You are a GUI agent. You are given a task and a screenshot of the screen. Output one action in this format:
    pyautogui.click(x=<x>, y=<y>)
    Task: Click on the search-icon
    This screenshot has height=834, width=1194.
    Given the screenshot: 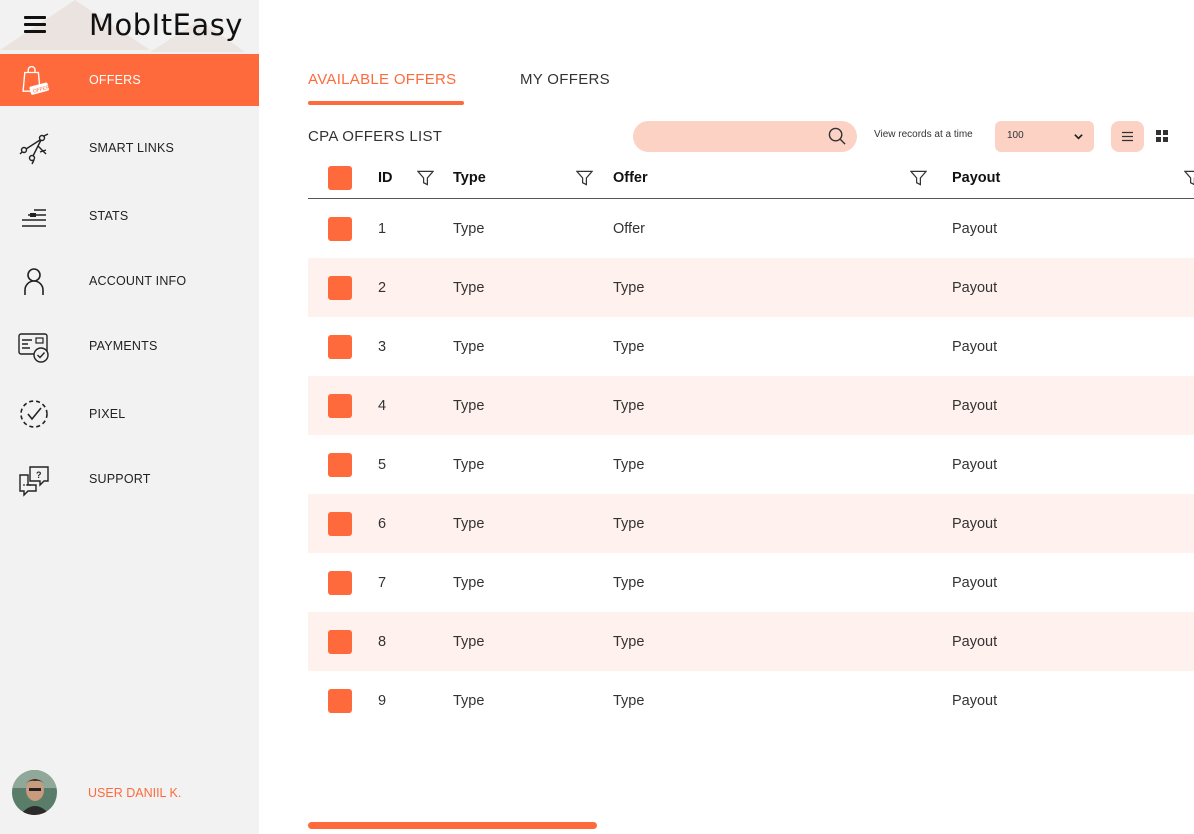 What is the action you would take?
    pyautogui.click(x=837, y=136)
    